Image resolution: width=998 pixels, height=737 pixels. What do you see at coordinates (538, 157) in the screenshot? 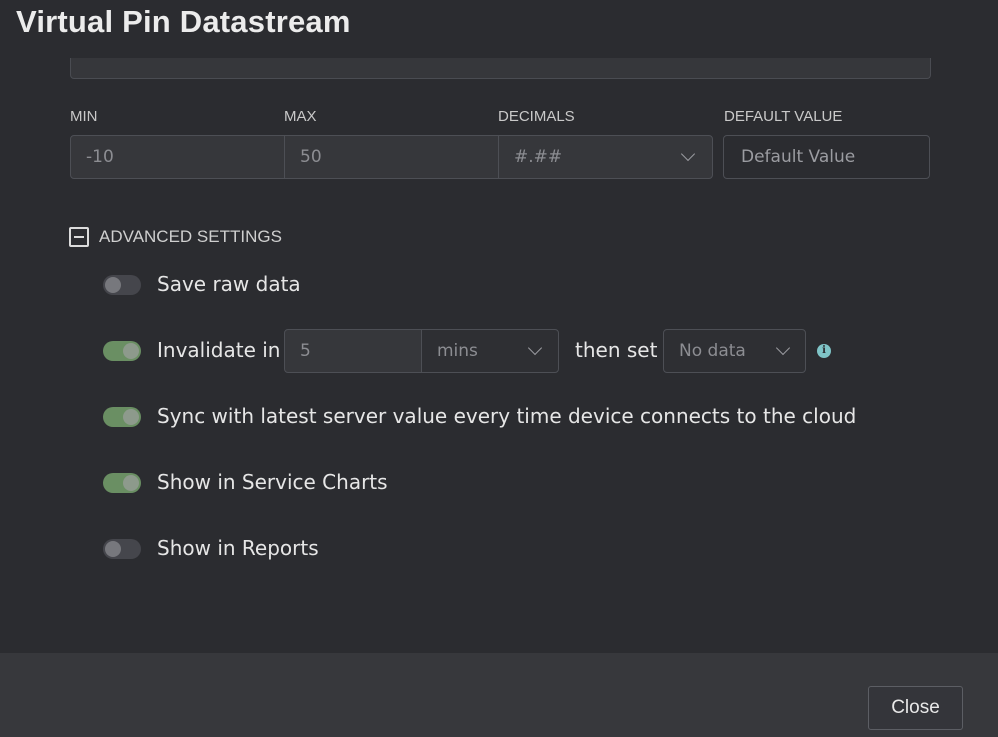
I see `decimals-value: #.##` at bounding box center [538, 157].